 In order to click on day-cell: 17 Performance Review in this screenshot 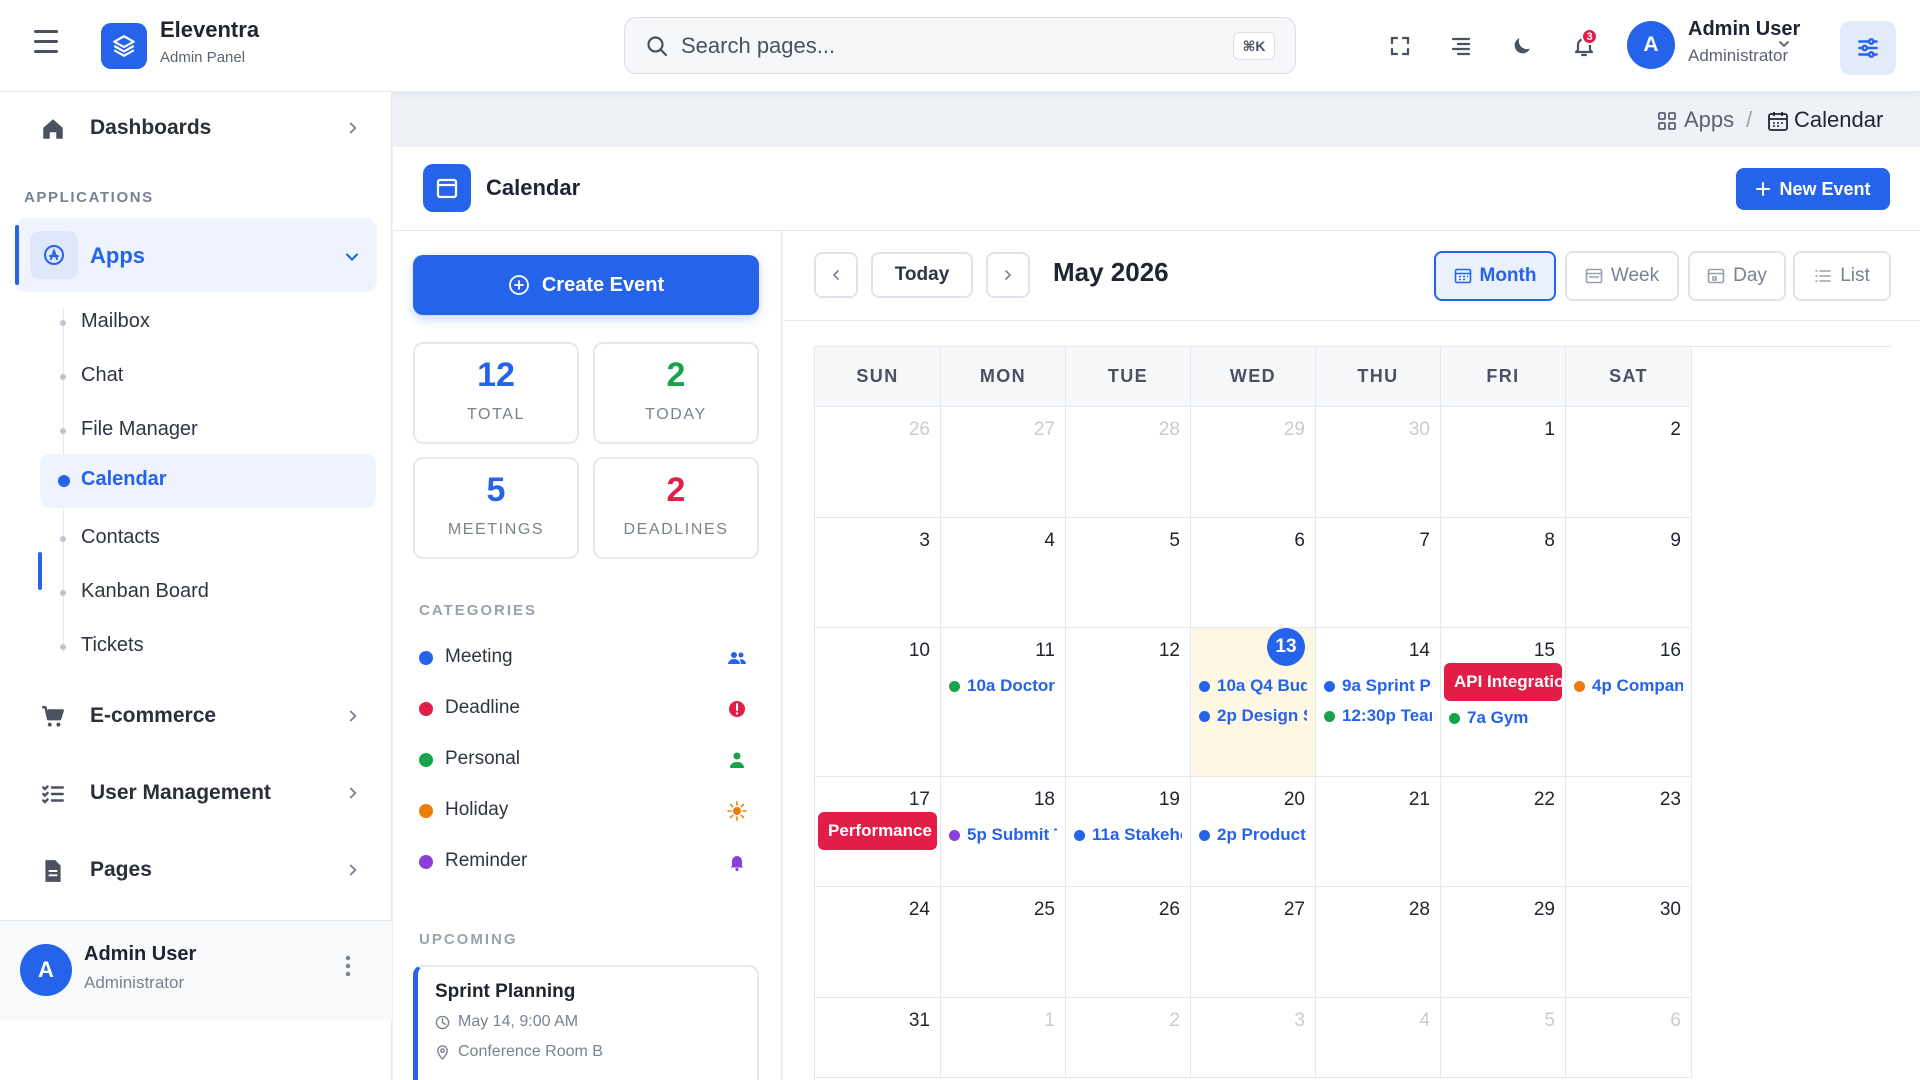, I will do `click(878, 832)`.